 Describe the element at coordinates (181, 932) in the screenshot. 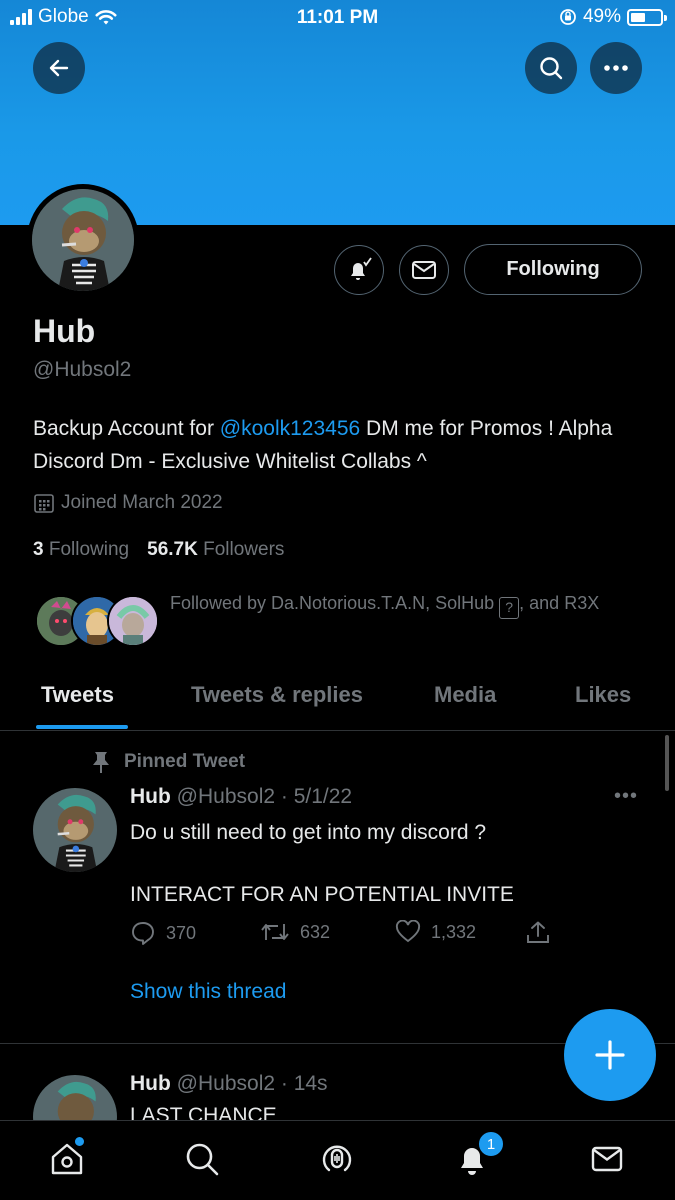

I see `reply-count: 370` at that location.